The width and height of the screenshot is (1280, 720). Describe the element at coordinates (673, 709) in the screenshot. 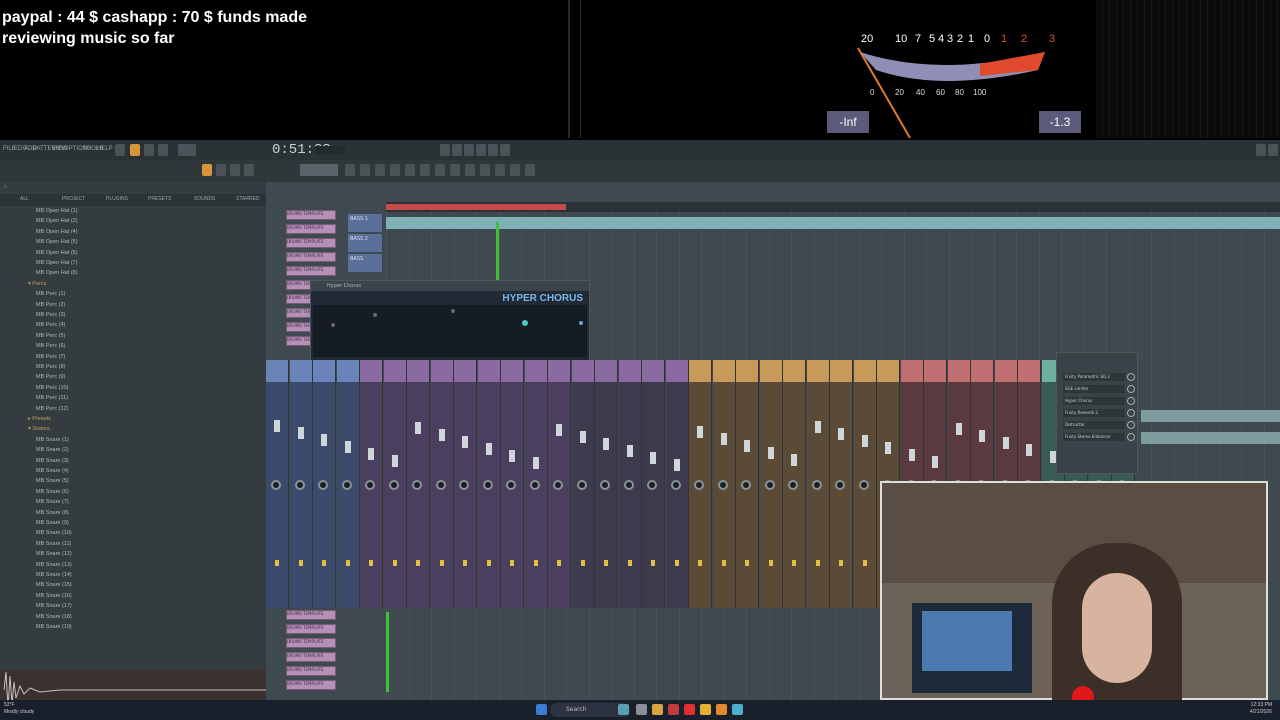

I see `app-icon` at that location.